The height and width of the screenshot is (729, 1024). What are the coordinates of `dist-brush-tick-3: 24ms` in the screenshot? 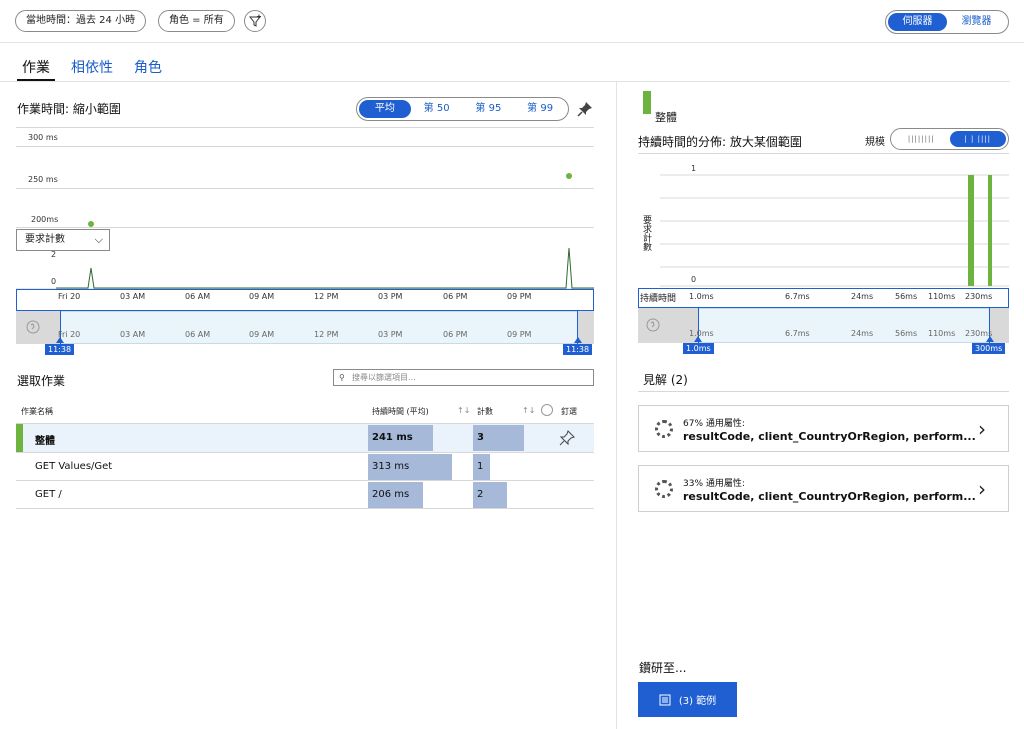 It's located at (862, 333).